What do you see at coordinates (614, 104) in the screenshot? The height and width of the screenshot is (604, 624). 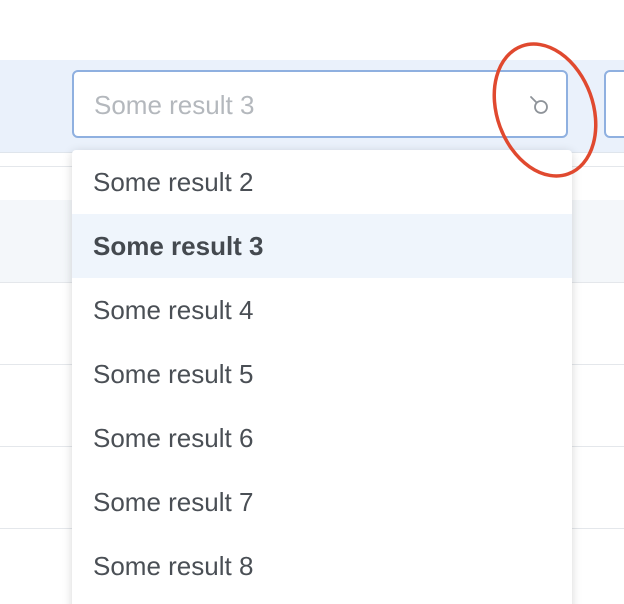 I see `adjacent-input` at bounding box center [614, 104].